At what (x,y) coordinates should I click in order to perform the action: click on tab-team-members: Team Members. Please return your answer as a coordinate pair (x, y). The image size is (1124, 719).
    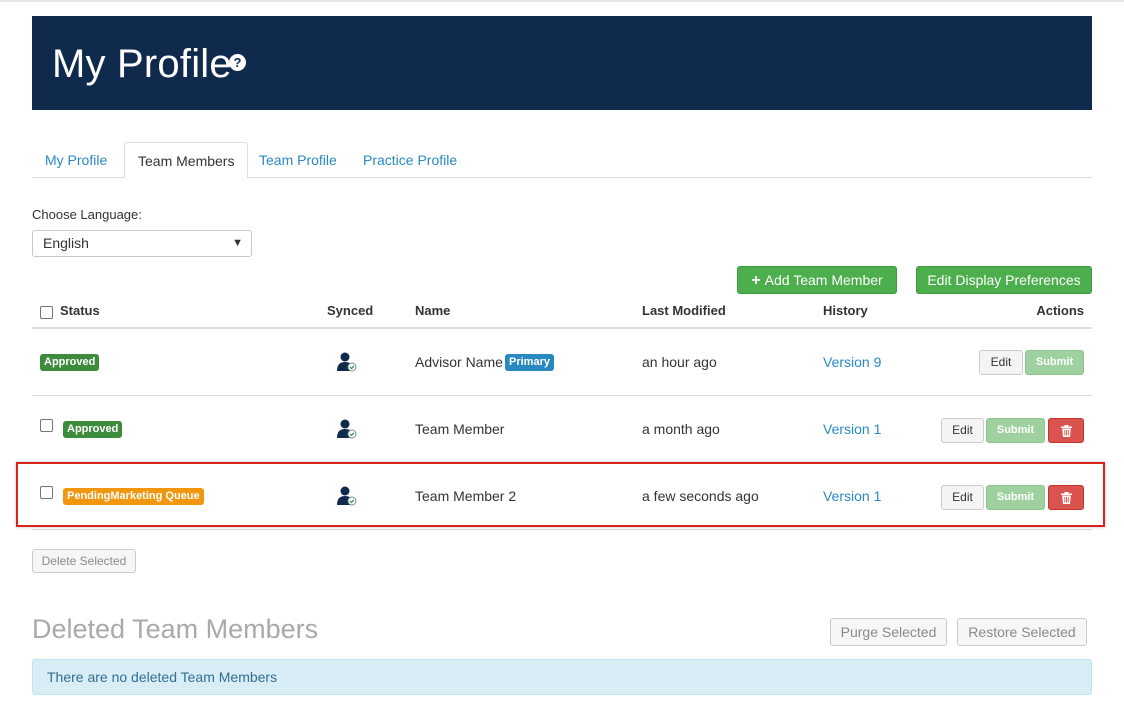
    Looking at the image, I should click on (186, 160).